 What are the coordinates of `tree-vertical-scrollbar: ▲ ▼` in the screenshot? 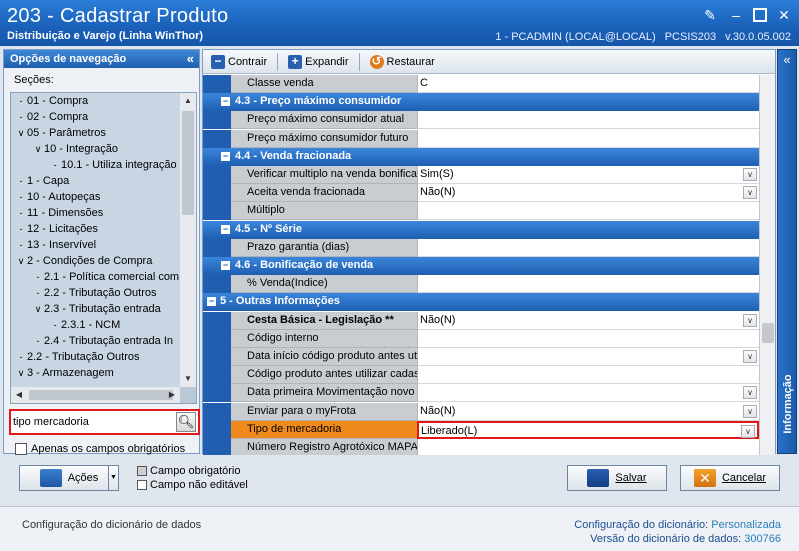 It's located at (188, 240).